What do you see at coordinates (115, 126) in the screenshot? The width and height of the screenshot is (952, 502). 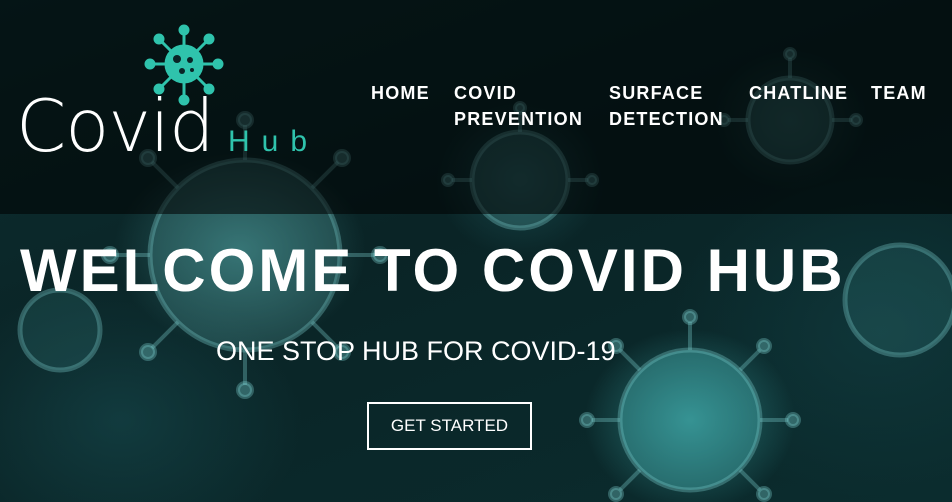 I see `logo-wordmark: Covid` at bounding box center [115, 126].